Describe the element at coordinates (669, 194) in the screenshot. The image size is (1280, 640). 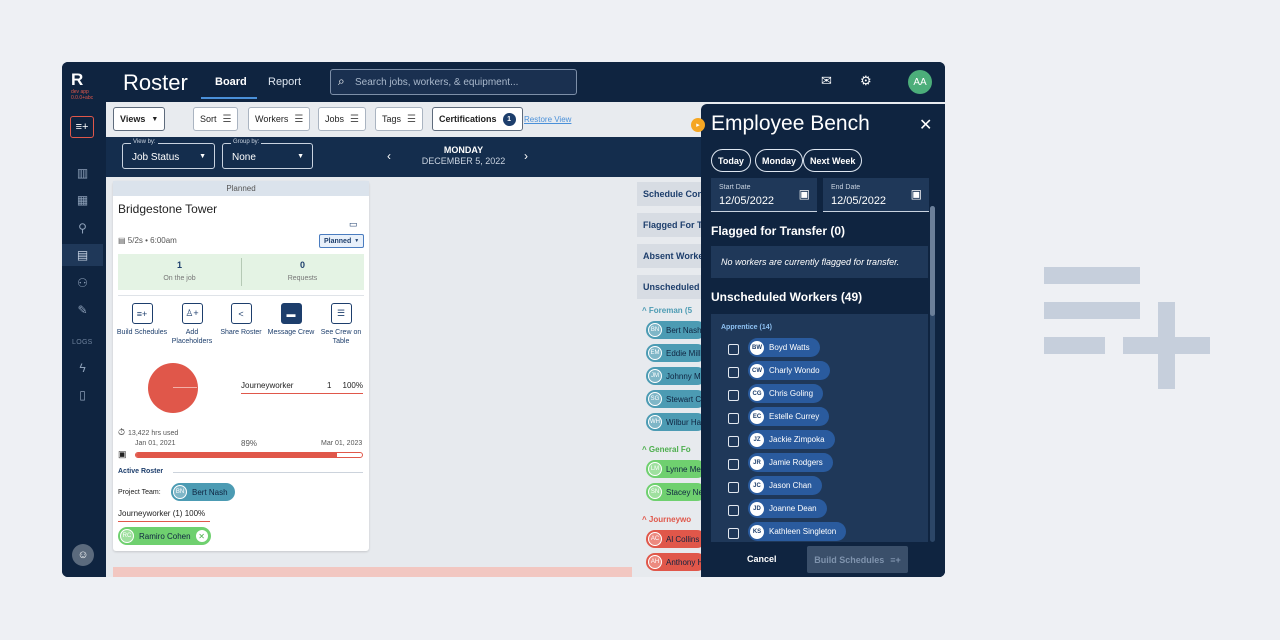
I see `schedule-conflicts-header: Schedule Con` at that location.